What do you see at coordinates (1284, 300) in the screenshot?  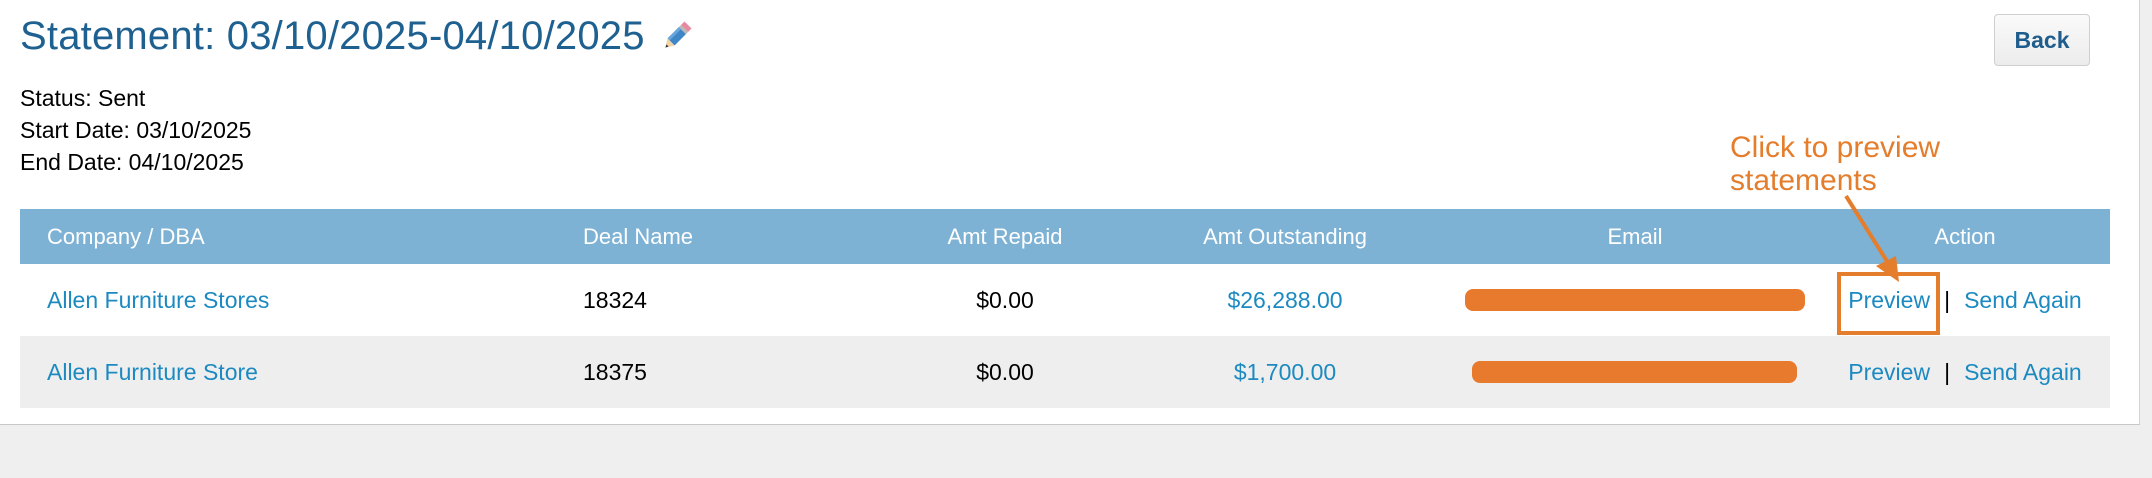 I see `amt-outstanding-link: $26,288.00` at bounding box center [1284, 300].